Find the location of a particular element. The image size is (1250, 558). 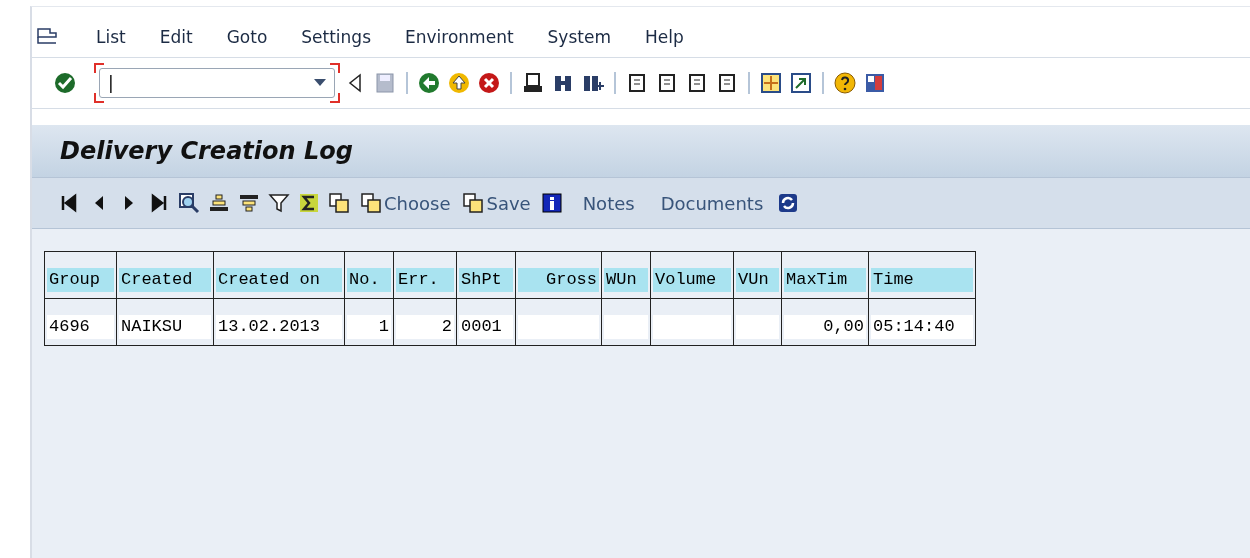

table-cell: 13.02.2013 is located at coordinates (279, 327).